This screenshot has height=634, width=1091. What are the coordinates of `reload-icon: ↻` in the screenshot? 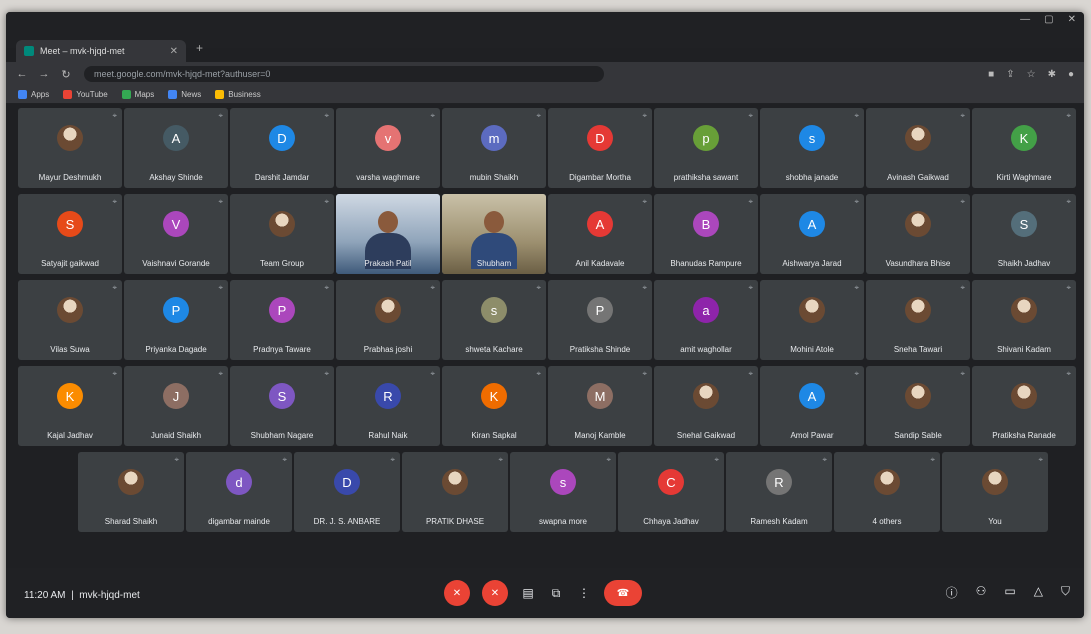 It's located at (66, 74).